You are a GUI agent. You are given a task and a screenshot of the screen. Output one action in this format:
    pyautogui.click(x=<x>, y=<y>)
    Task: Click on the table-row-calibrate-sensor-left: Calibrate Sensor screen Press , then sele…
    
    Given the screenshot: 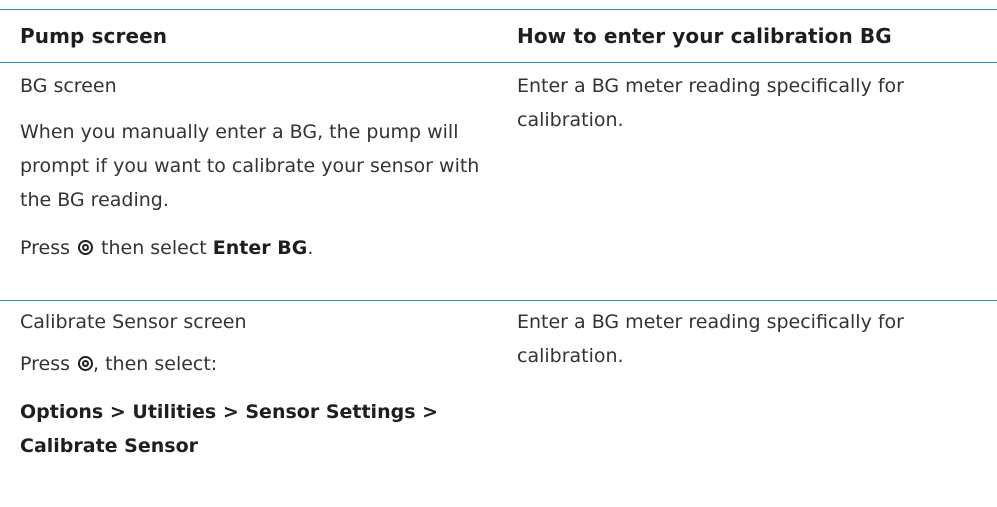 What is the action you would take?
    pyautogui.click(x=255, y=384)
    